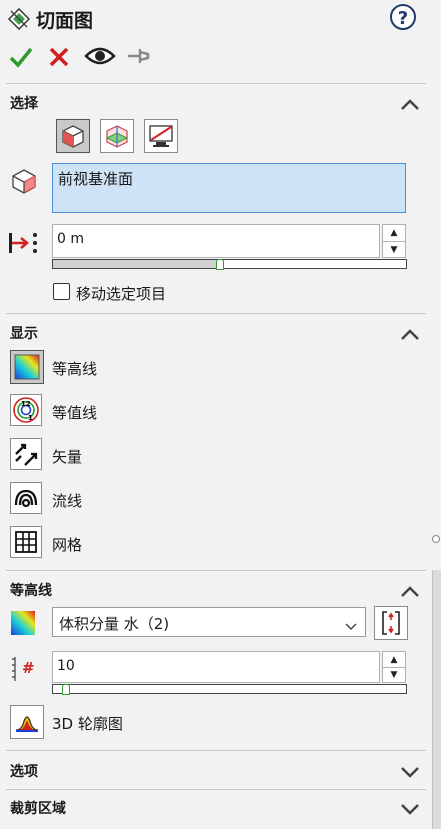 The height and width of the screenshot is (829, 441). What do you see at coordinates (65, 21) in the screenshot?
I see `panel-title: 切面图` at bounding box center [65, 21].